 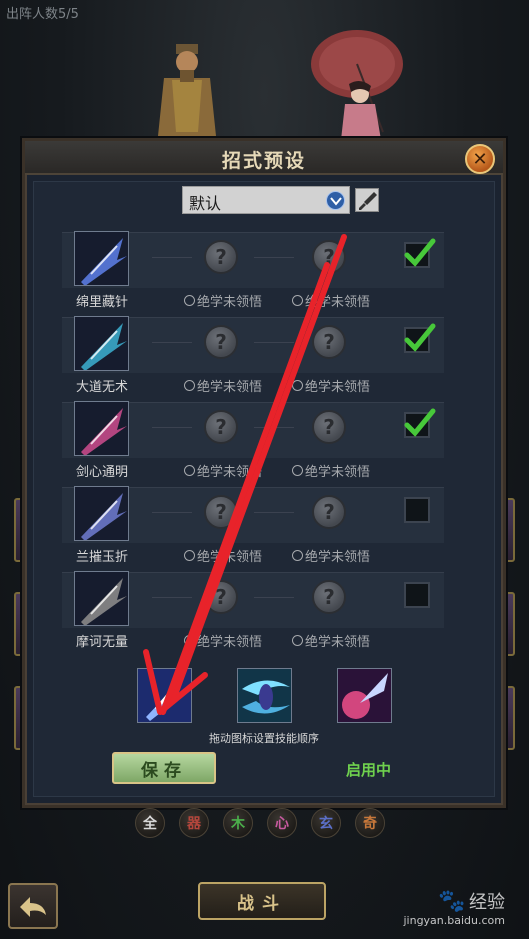 I want to click on back-arrow-icon, so click(x=33, y=907).